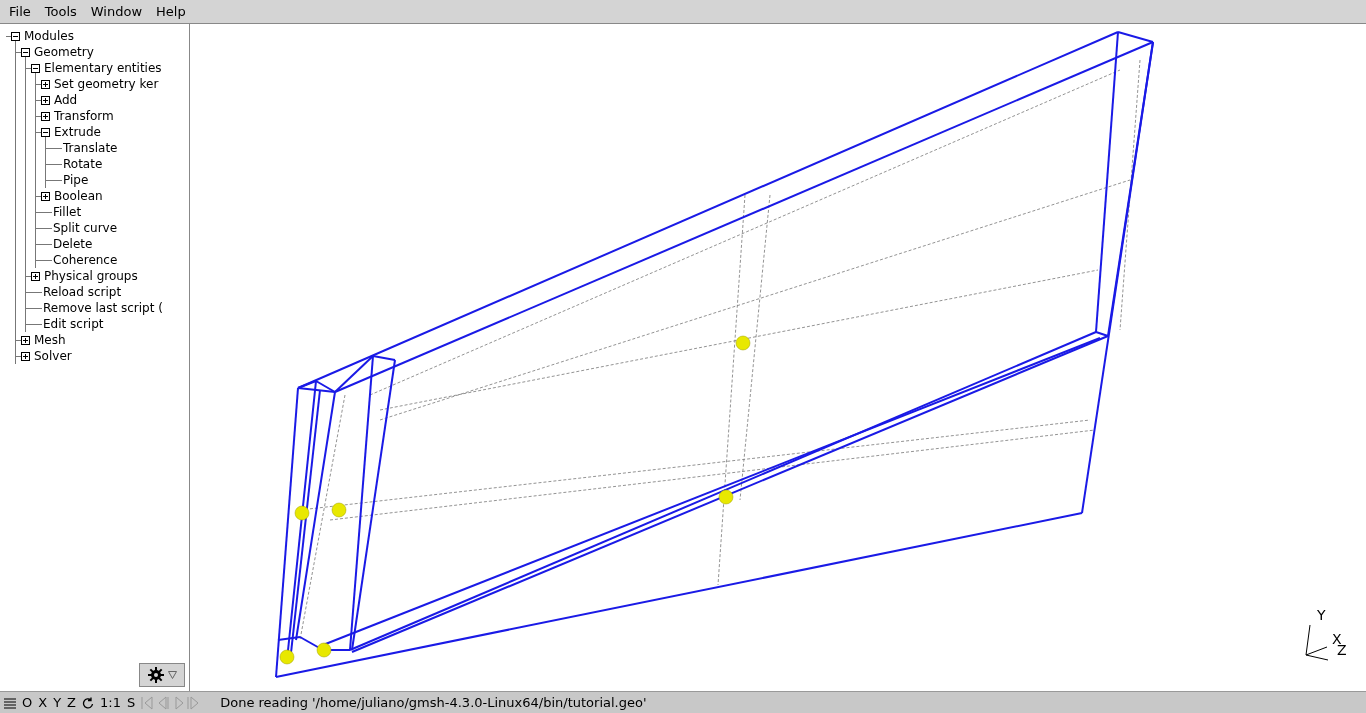  I want to click on tree-item: Physical groups, so click(90, 276).